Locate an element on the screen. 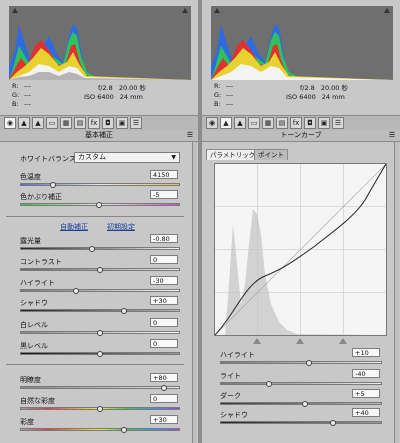 This screenshot has height=443, width=400. contrast-label: コントラスト is located at coordinates (41, 262).